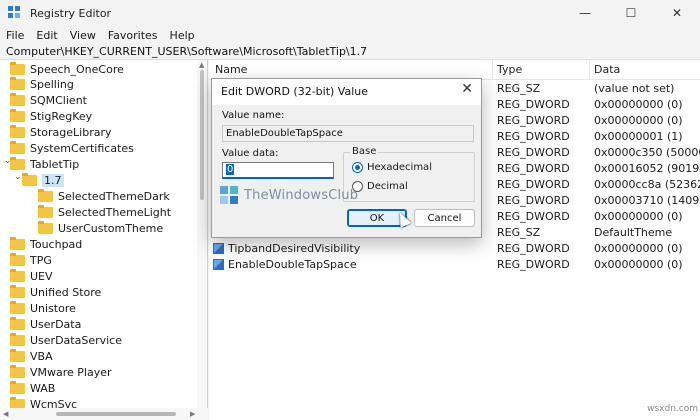 The width and height of the screenshot is (700, 420). What do you see at coordinates (392, 167) in the screenshot?
I see `hexadecimal-radio: Hexadecimal` at bounding box center [392, 167].